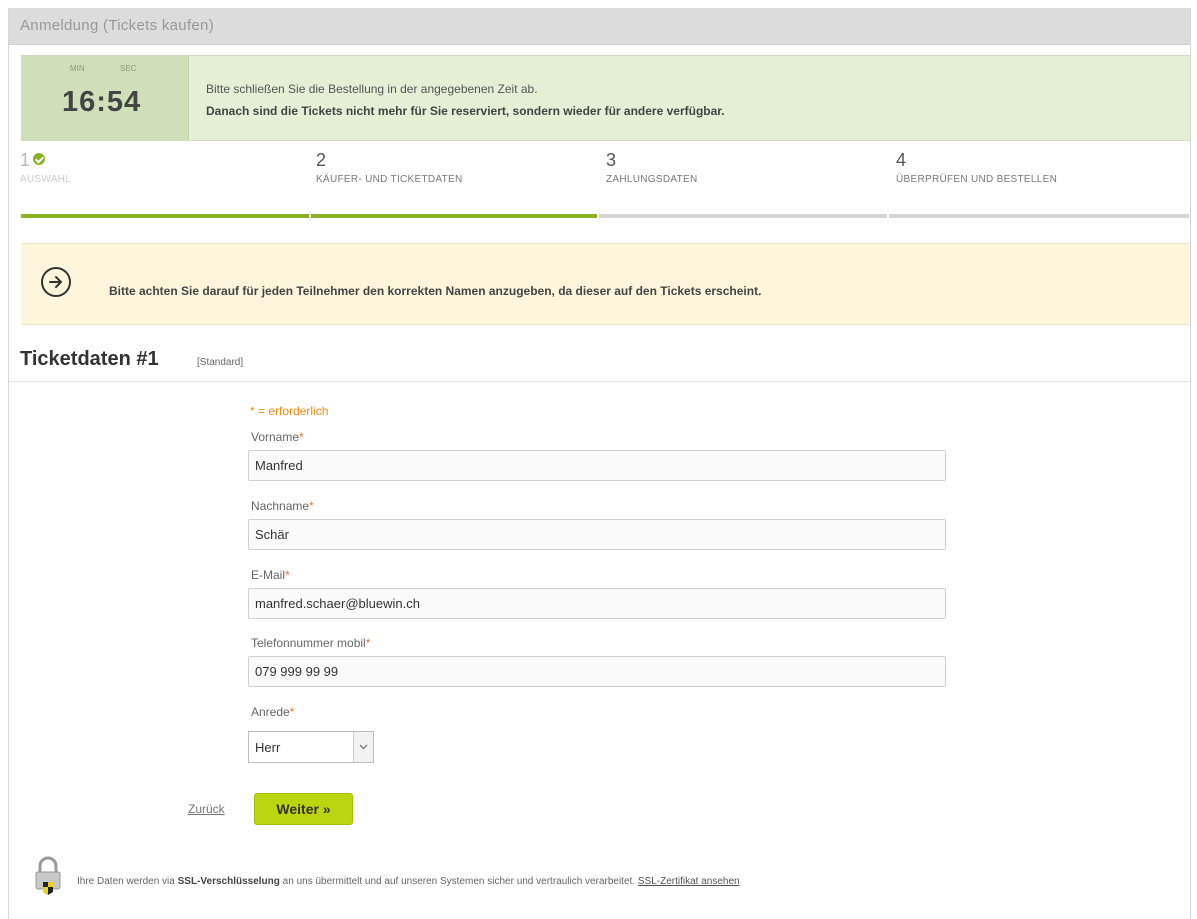 This screenshot has height=919, width=1197. What do you see at coordinates (597, 671) in the screenshot?
I see `mobile-phone-input` at bounding box center [597, 671].